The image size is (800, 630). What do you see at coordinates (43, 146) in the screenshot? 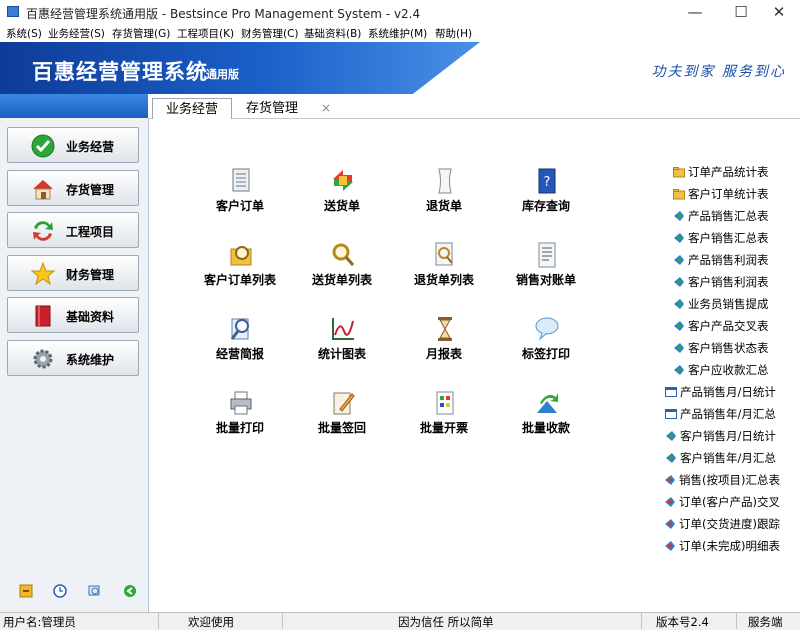
I see `checkmark-icon` at bounding box center [43, 146].